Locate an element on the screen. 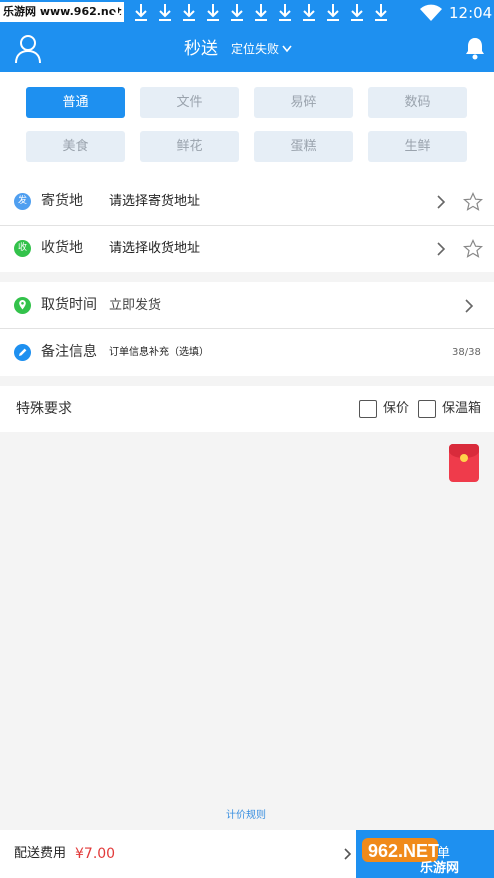 This screenshot has width=494, height=878. send-badge: 发 is located at coordinates (22, 201).